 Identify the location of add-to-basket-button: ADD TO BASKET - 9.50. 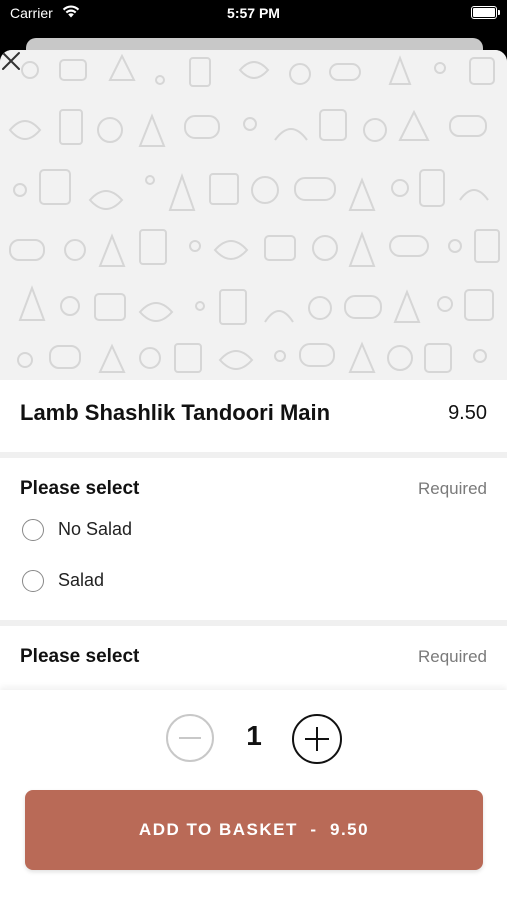
(254, 830).